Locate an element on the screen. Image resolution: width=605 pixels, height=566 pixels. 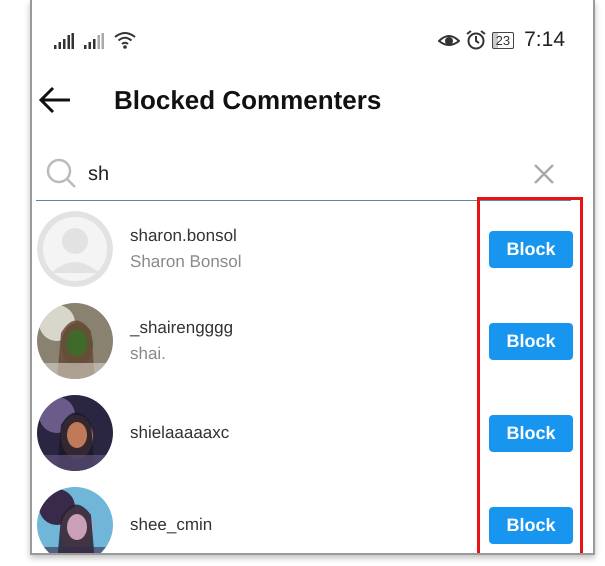
battery-level: 23 is located at coordinates (503, 40).